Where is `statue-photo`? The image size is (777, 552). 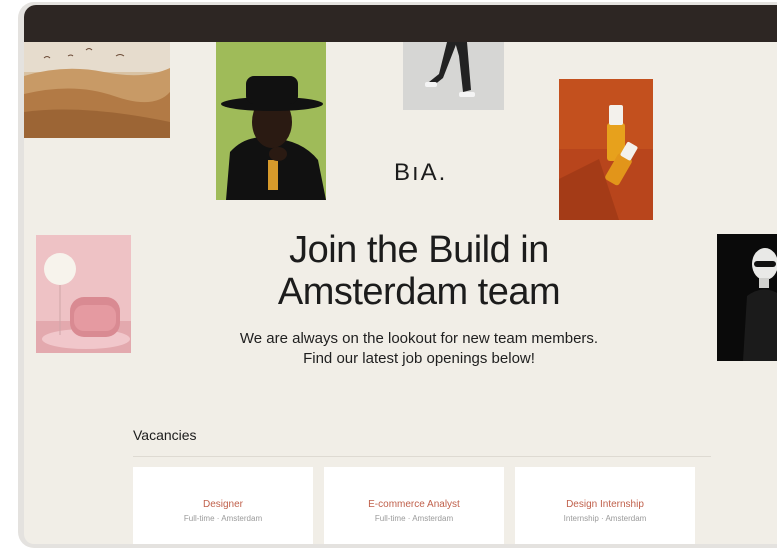 statue-photo is located at coordinates (747, 297).